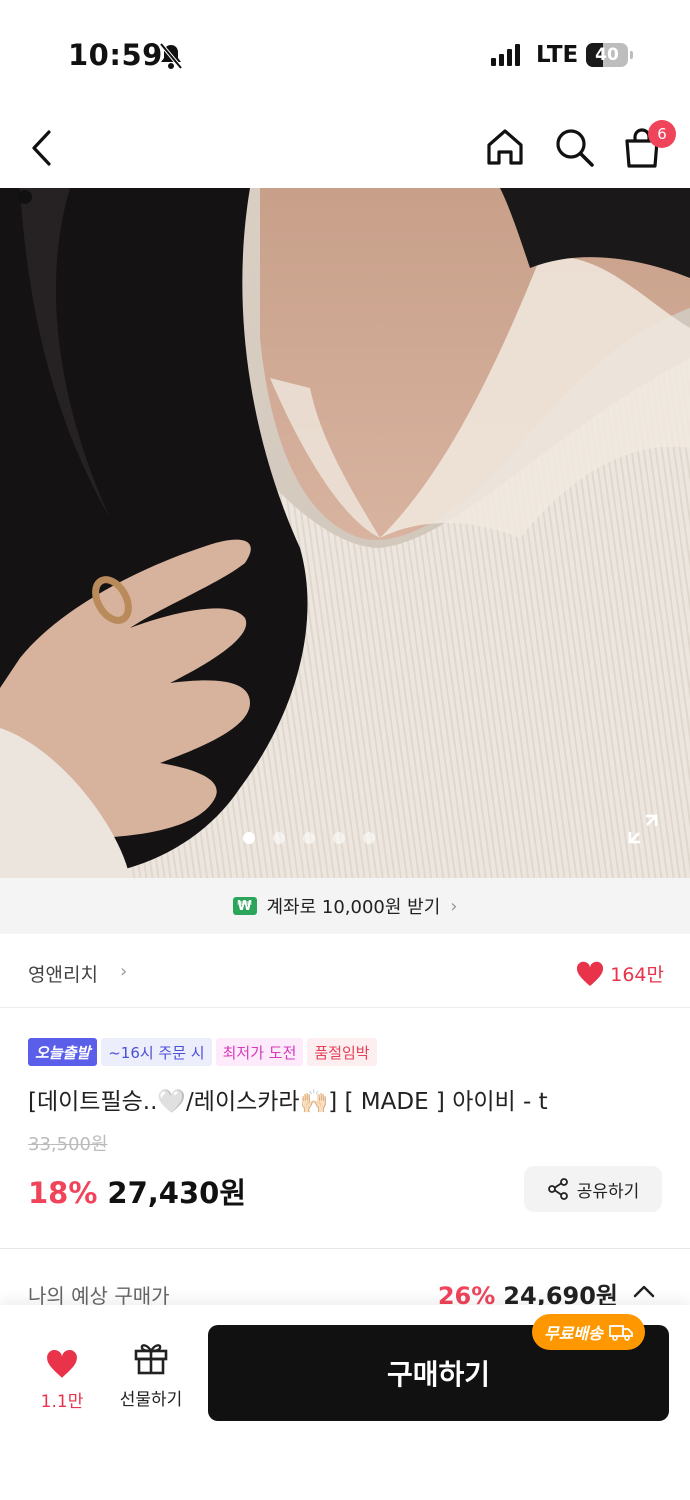  I want to click on store-name: 영앤리치, so click(63, 973).